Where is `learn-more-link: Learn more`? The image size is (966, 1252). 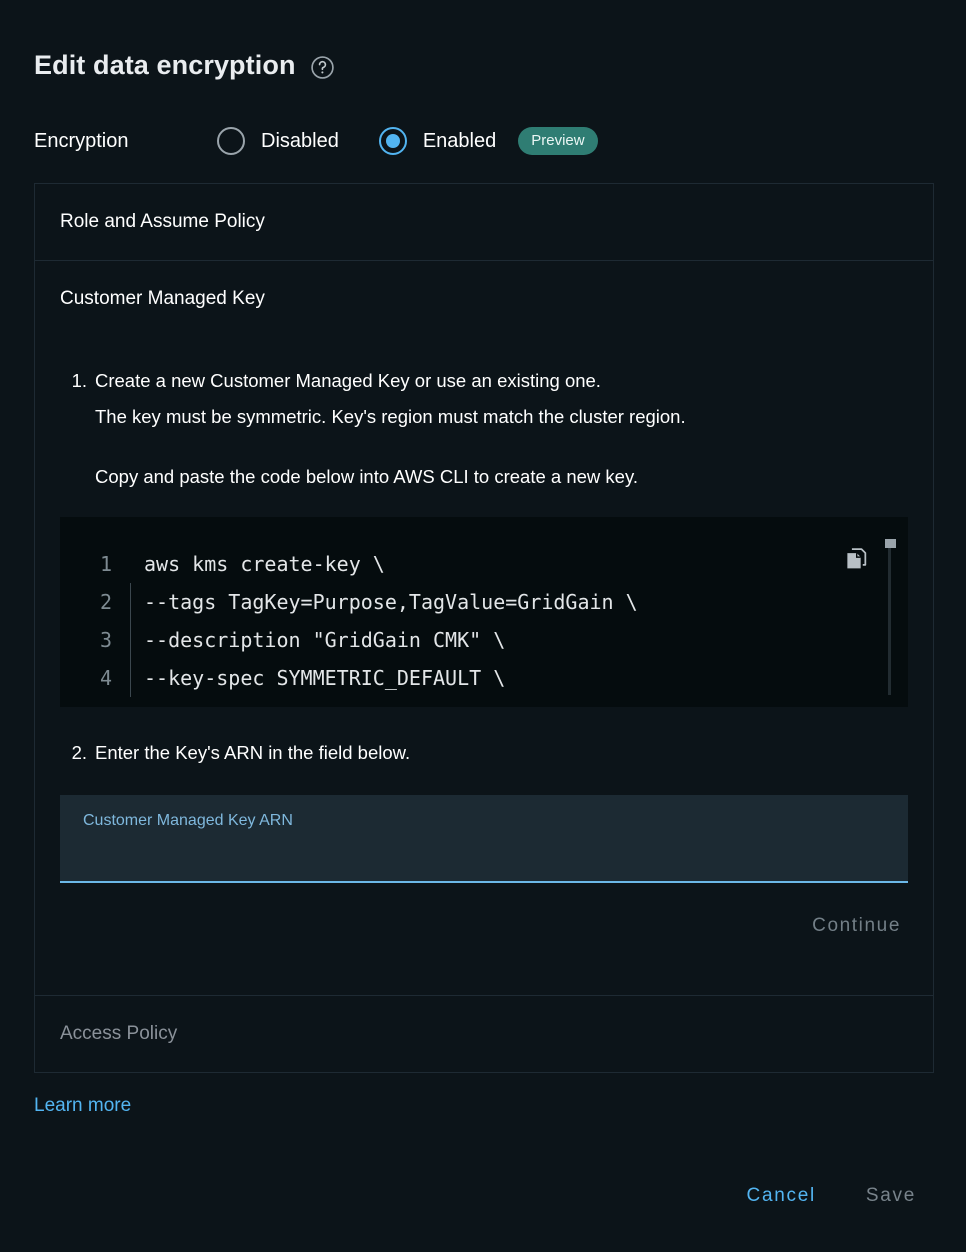
learn-more-link: Learn more is located at coordinates (82, 1106).